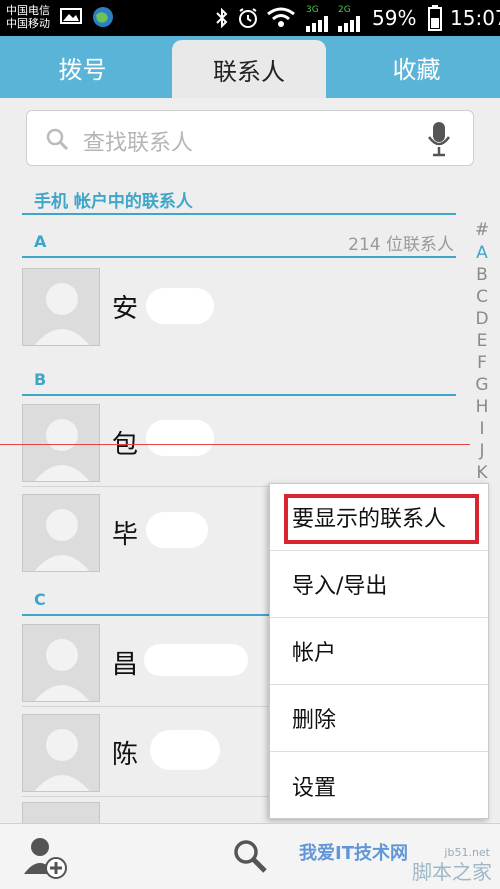 The width and height of the screenshot is (500, 889). Describe the element at coordinates (482, 473) in the screenshot. I see `index-letter: K` at that location.